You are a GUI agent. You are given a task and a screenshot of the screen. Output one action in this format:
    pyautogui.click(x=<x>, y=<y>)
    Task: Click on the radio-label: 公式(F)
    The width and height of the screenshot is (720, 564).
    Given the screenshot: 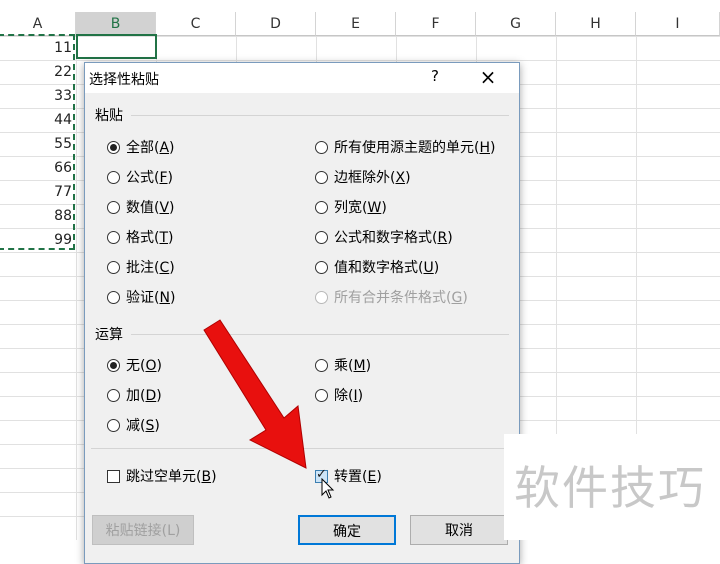 What is the action you would take?
    pyautogui.click(x=149, y=178)
    